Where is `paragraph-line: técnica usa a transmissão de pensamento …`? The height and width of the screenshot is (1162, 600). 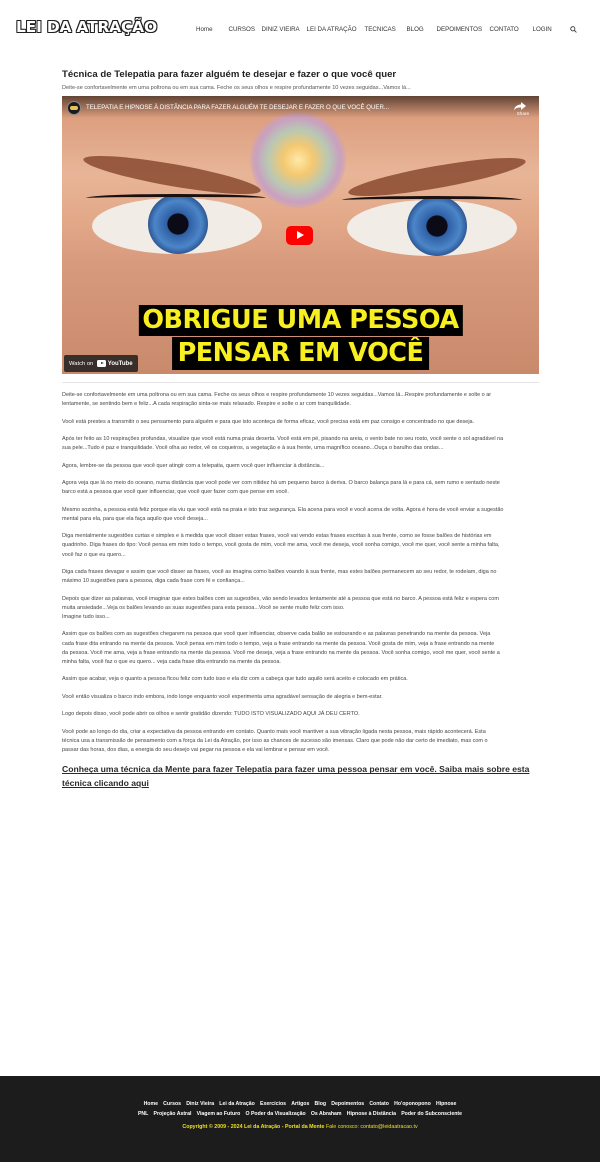
paragraph-line: técnica usa a transmissão de pensamento … is located at coordinates (275, 740).